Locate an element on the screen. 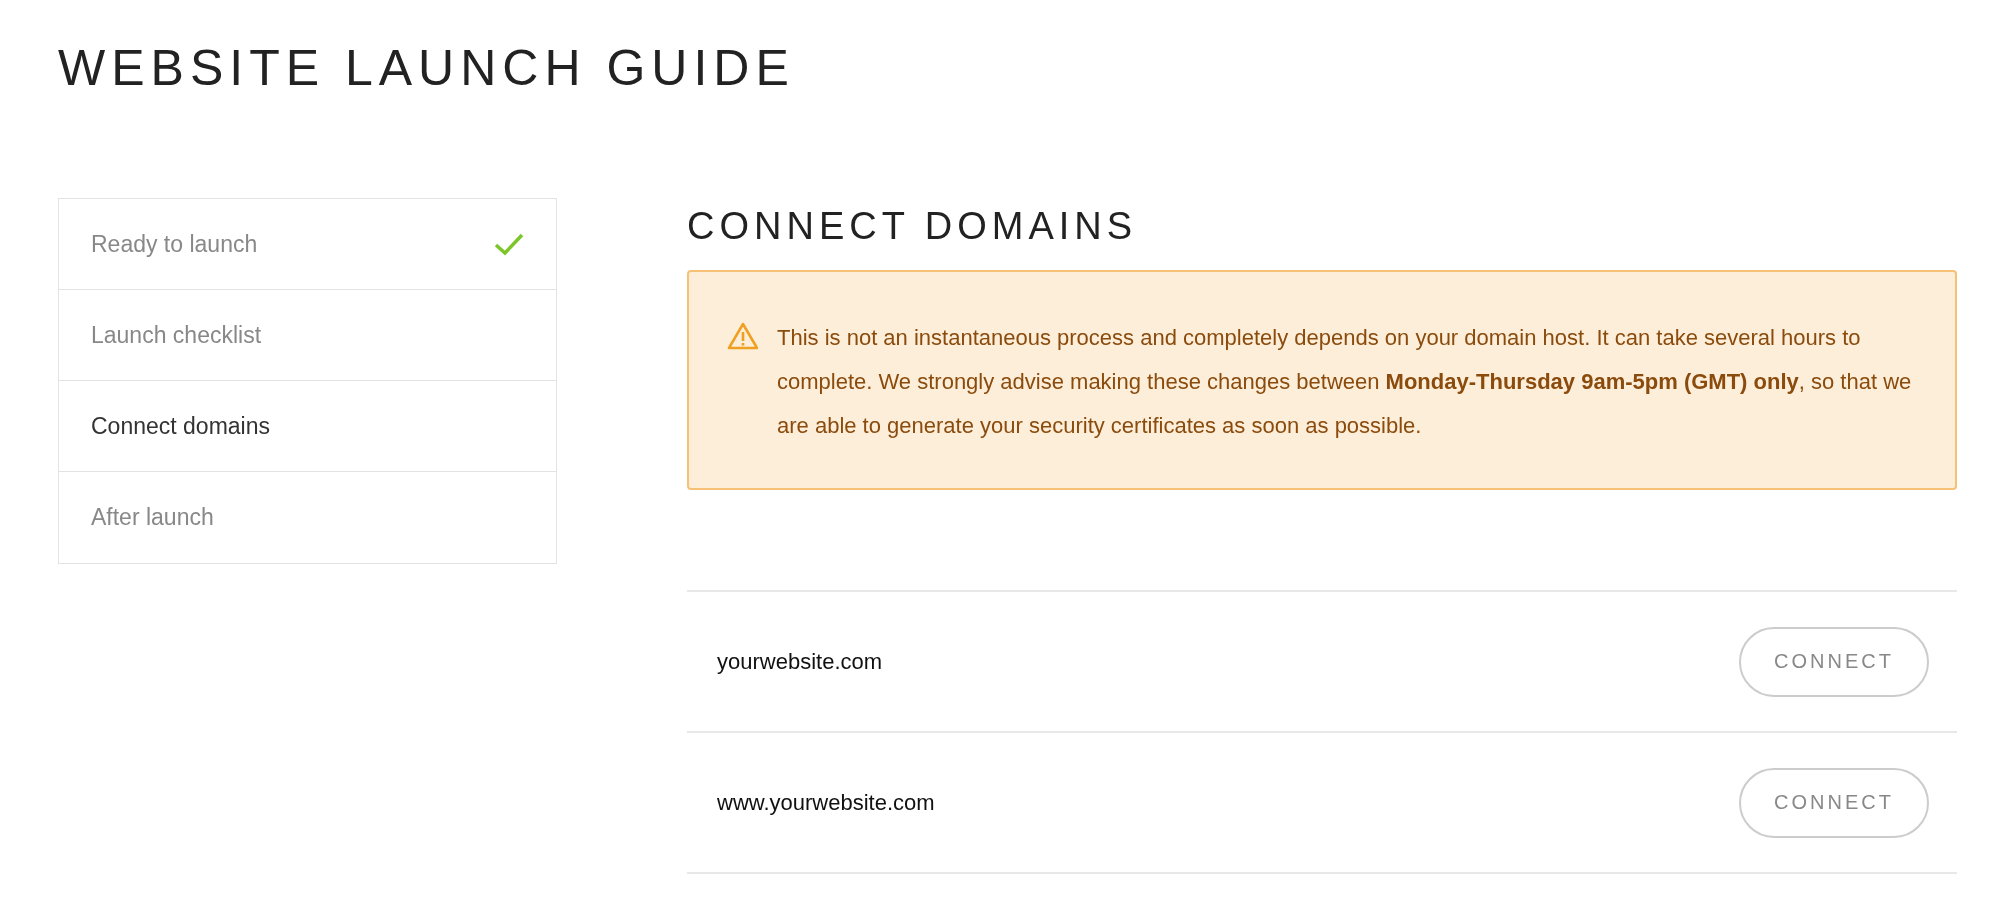  step-item: After launch is located at coordinates (307, 517).